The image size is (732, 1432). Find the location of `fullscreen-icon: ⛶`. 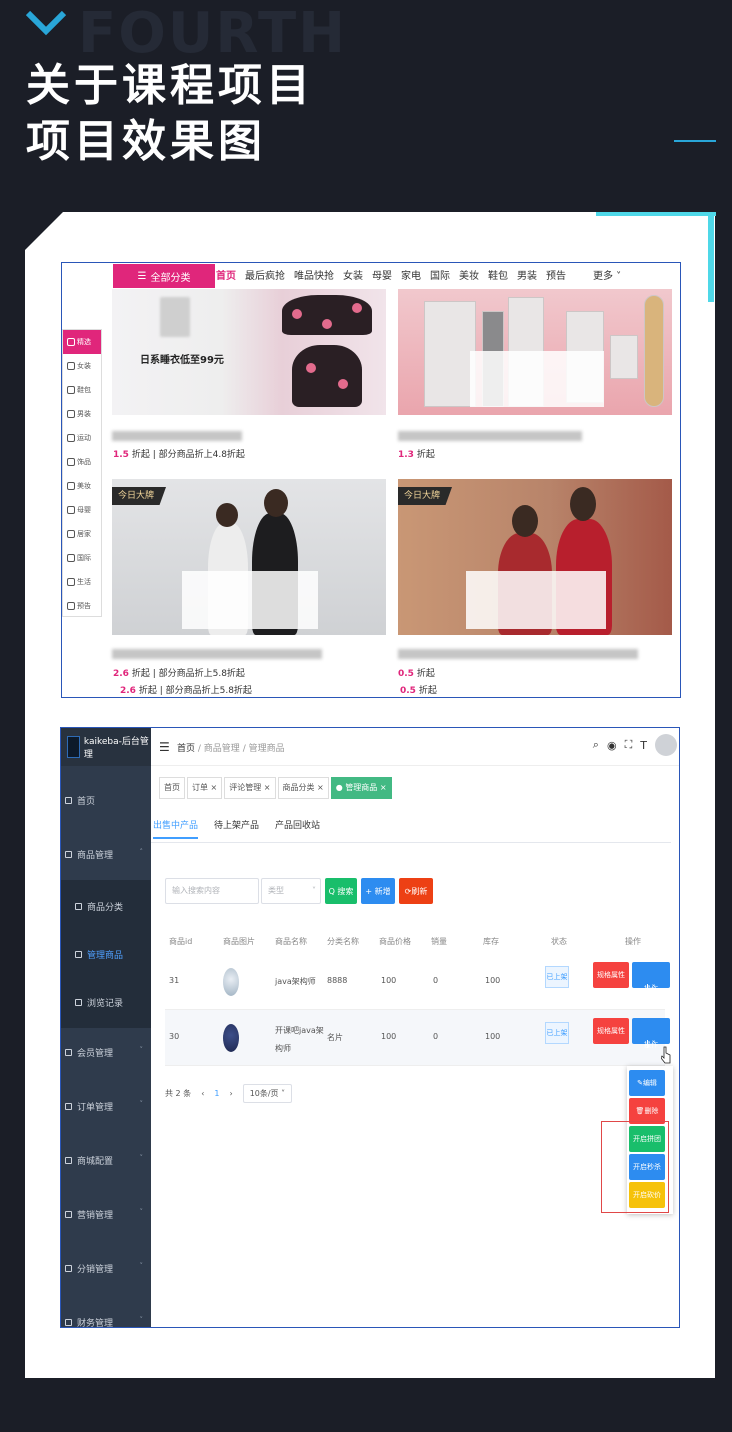

fullscreen-icon: ⛶ is located at coordinates (629, 745).